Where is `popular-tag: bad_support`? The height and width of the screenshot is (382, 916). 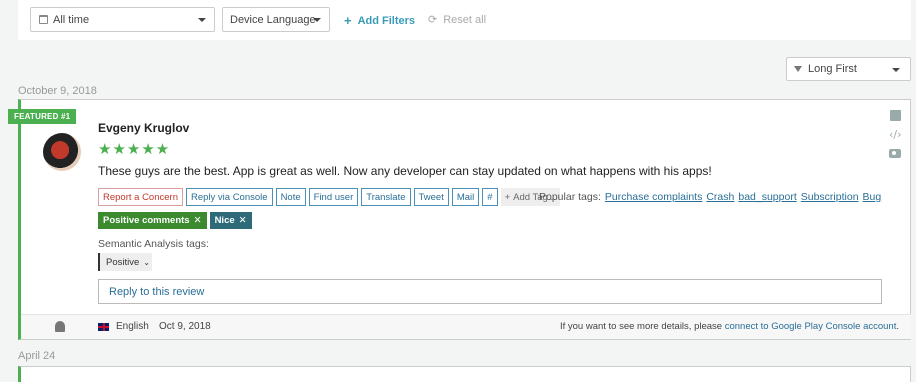
popular-tag: bad_support is located at coordinates (767, 197).